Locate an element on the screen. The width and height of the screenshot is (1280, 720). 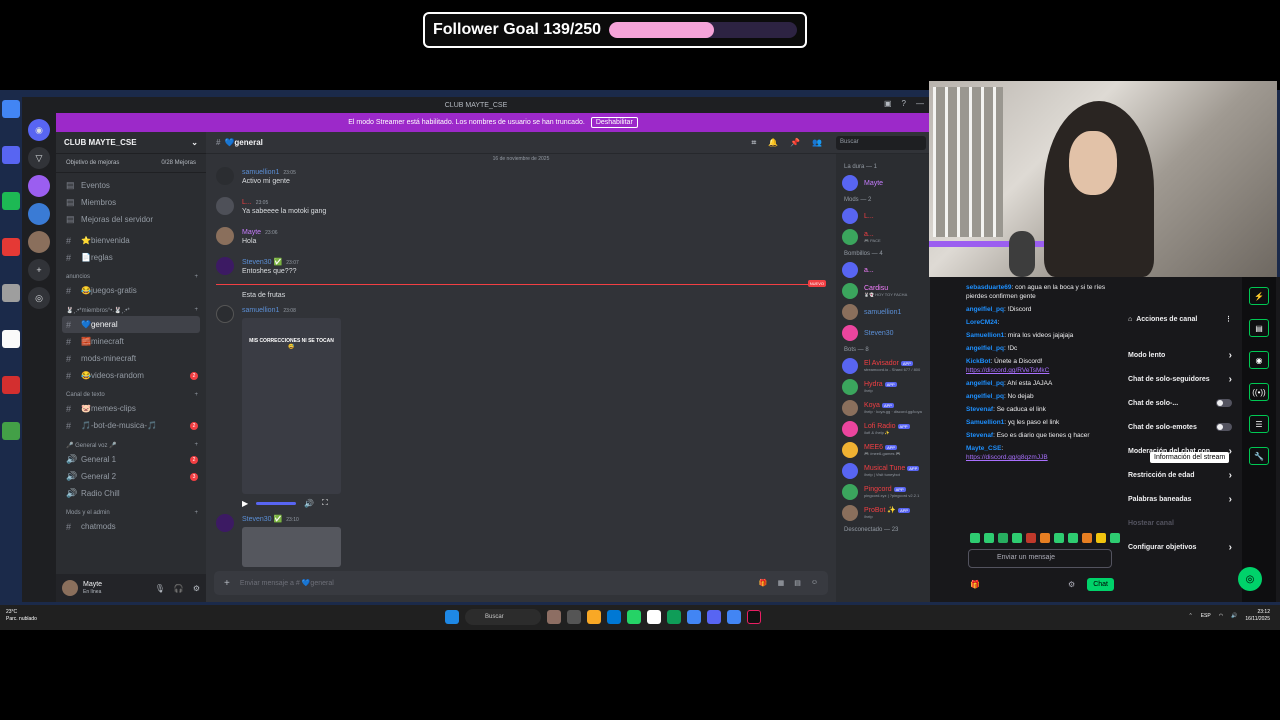
chatter-name: Samuellion1 is located at coordinates (985, 335).